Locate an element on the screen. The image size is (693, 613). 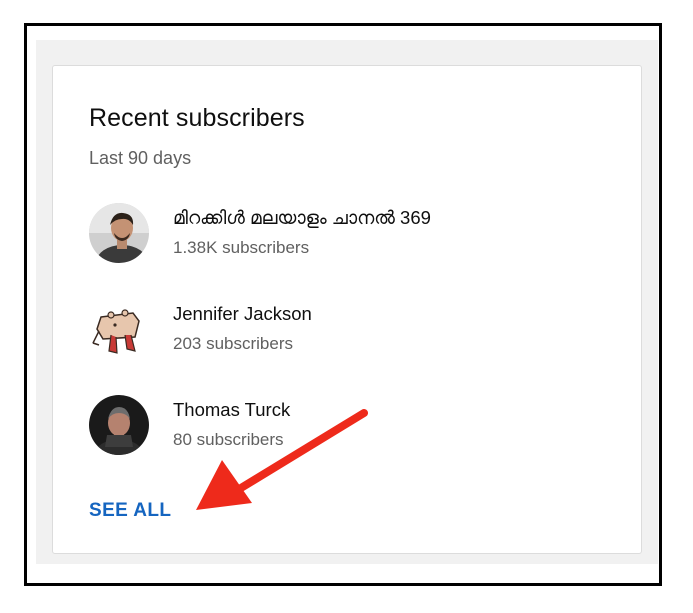
subscriber-item: Thomas Turck 80 subscribers is located at coordinates (349, 425).